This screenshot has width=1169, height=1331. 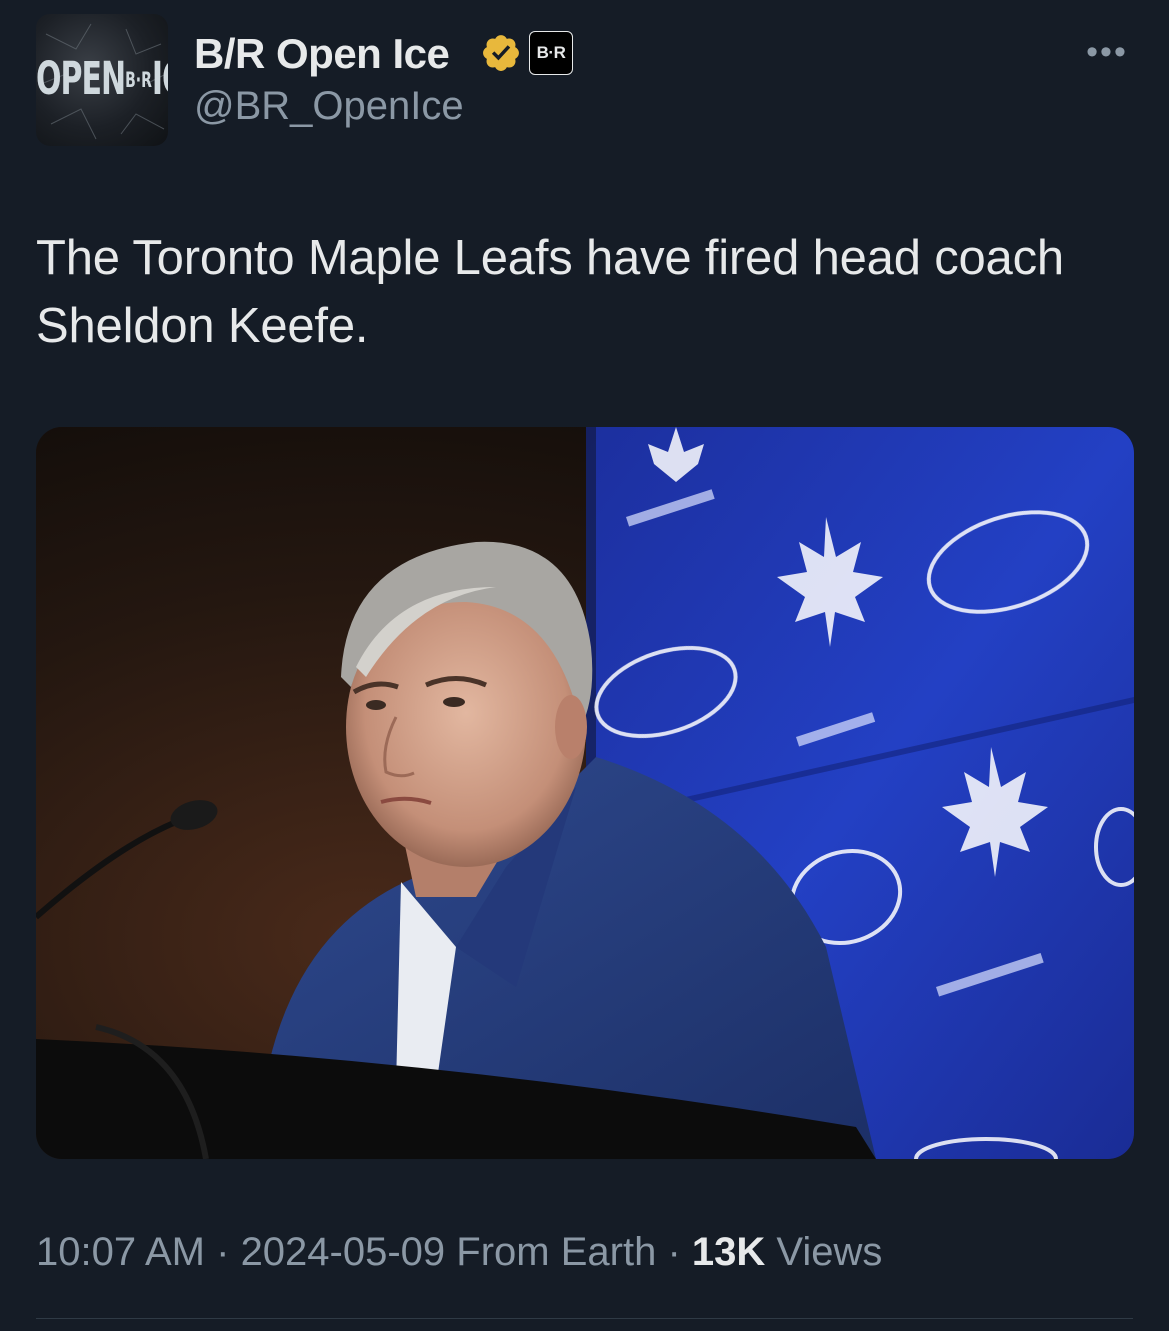 What do you see at coordinates (728, 1252) in the screenshot?
I see `views-count: 13K` at bounding box center [728, 1252].